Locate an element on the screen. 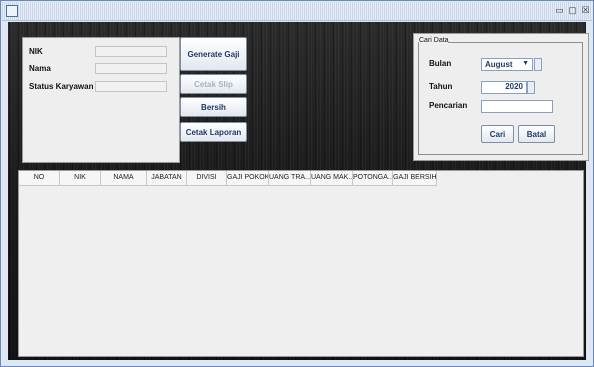 The image size is (594, 367). column-header: JABATAN is located at coordinates (167, 178).